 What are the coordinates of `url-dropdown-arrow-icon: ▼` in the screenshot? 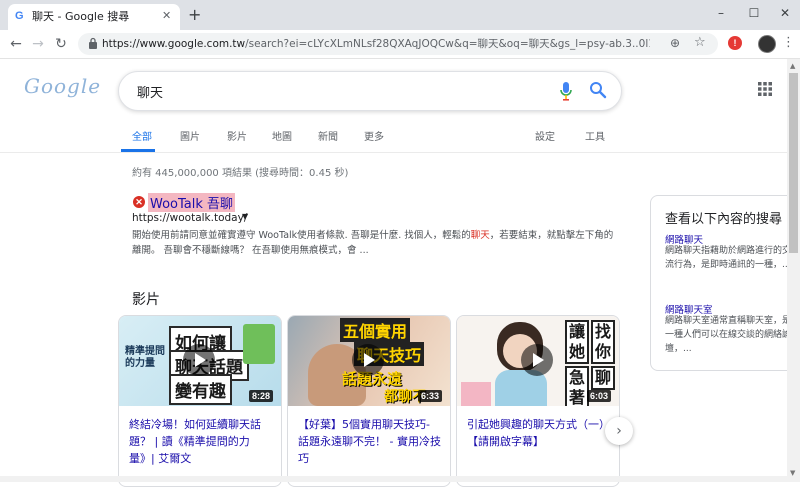 It's located at (245, 216).